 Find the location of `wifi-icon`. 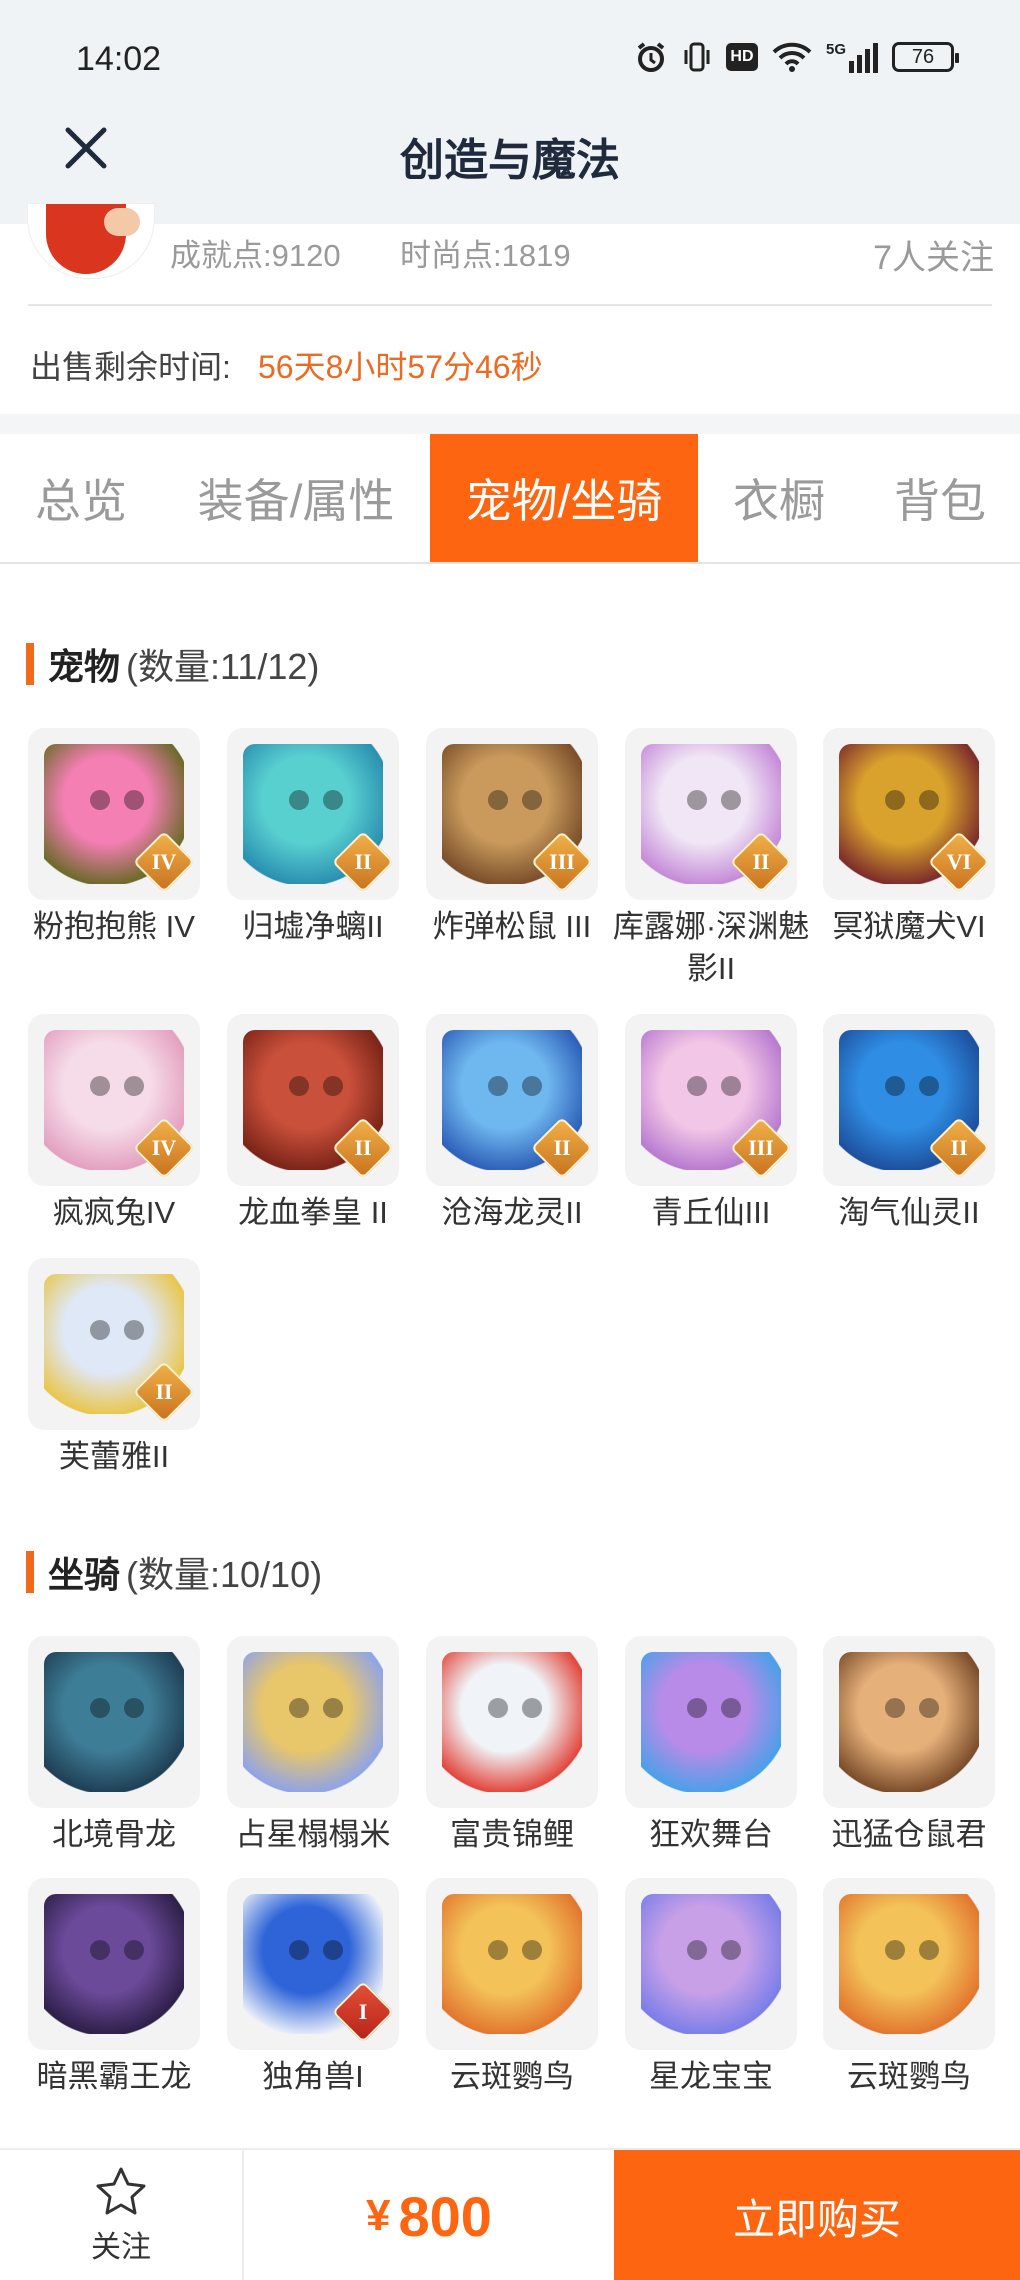

wifi-icon is located at coordinates (792, 57).